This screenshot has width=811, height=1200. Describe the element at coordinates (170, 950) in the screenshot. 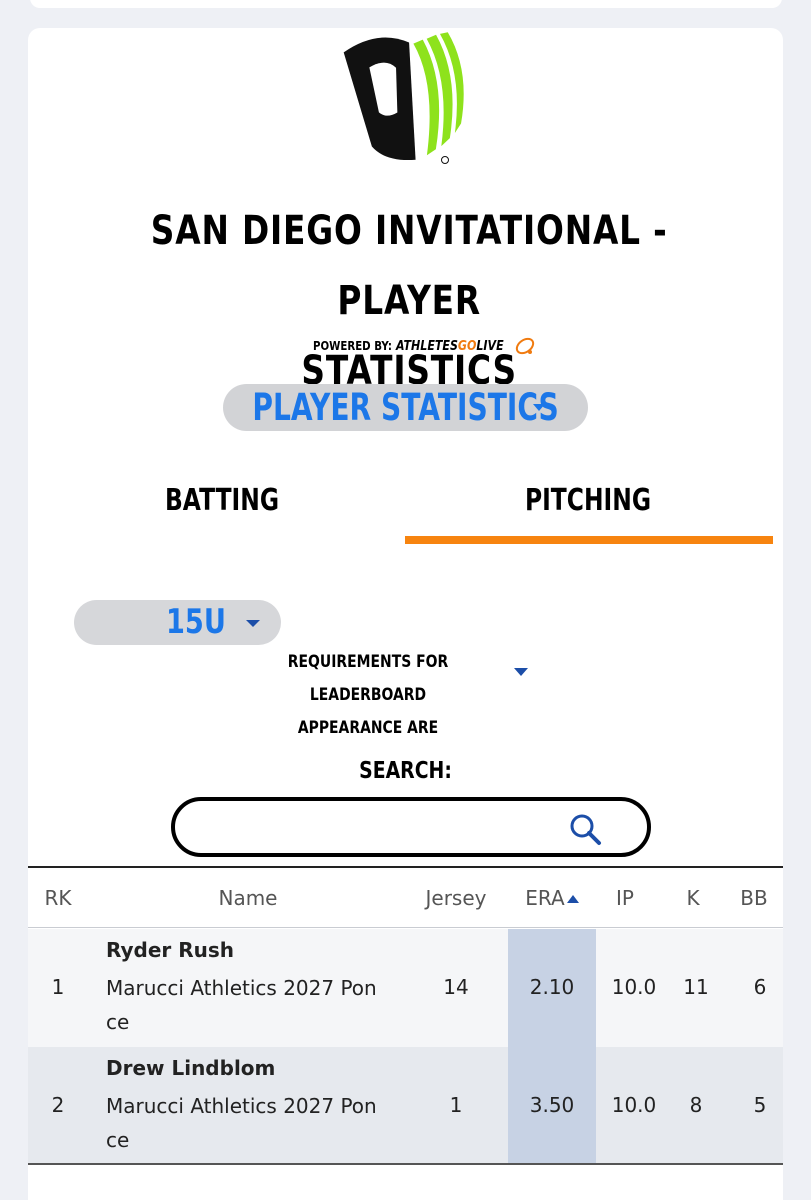

I see `cell-player-name: Ryder Rush` at that location.